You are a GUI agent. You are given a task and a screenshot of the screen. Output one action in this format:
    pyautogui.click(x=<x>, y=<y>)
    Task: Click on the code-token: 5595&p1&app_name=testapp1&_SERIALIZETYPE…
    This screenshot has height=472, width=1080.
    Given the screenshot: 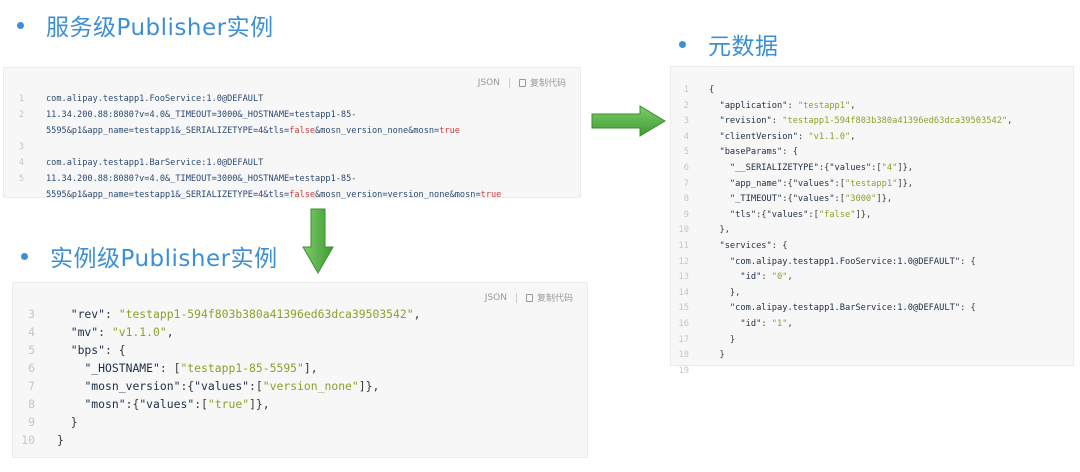 What is the action you would take?
    pyautogui.click(x=168, y=131)
    